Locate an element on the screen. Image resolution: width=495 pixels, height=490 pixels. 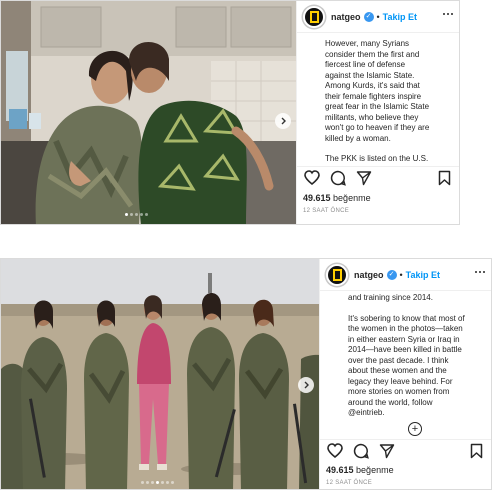
post-1-header: natgeo ✓ • Takip Et is located at coordinates (378, 17).